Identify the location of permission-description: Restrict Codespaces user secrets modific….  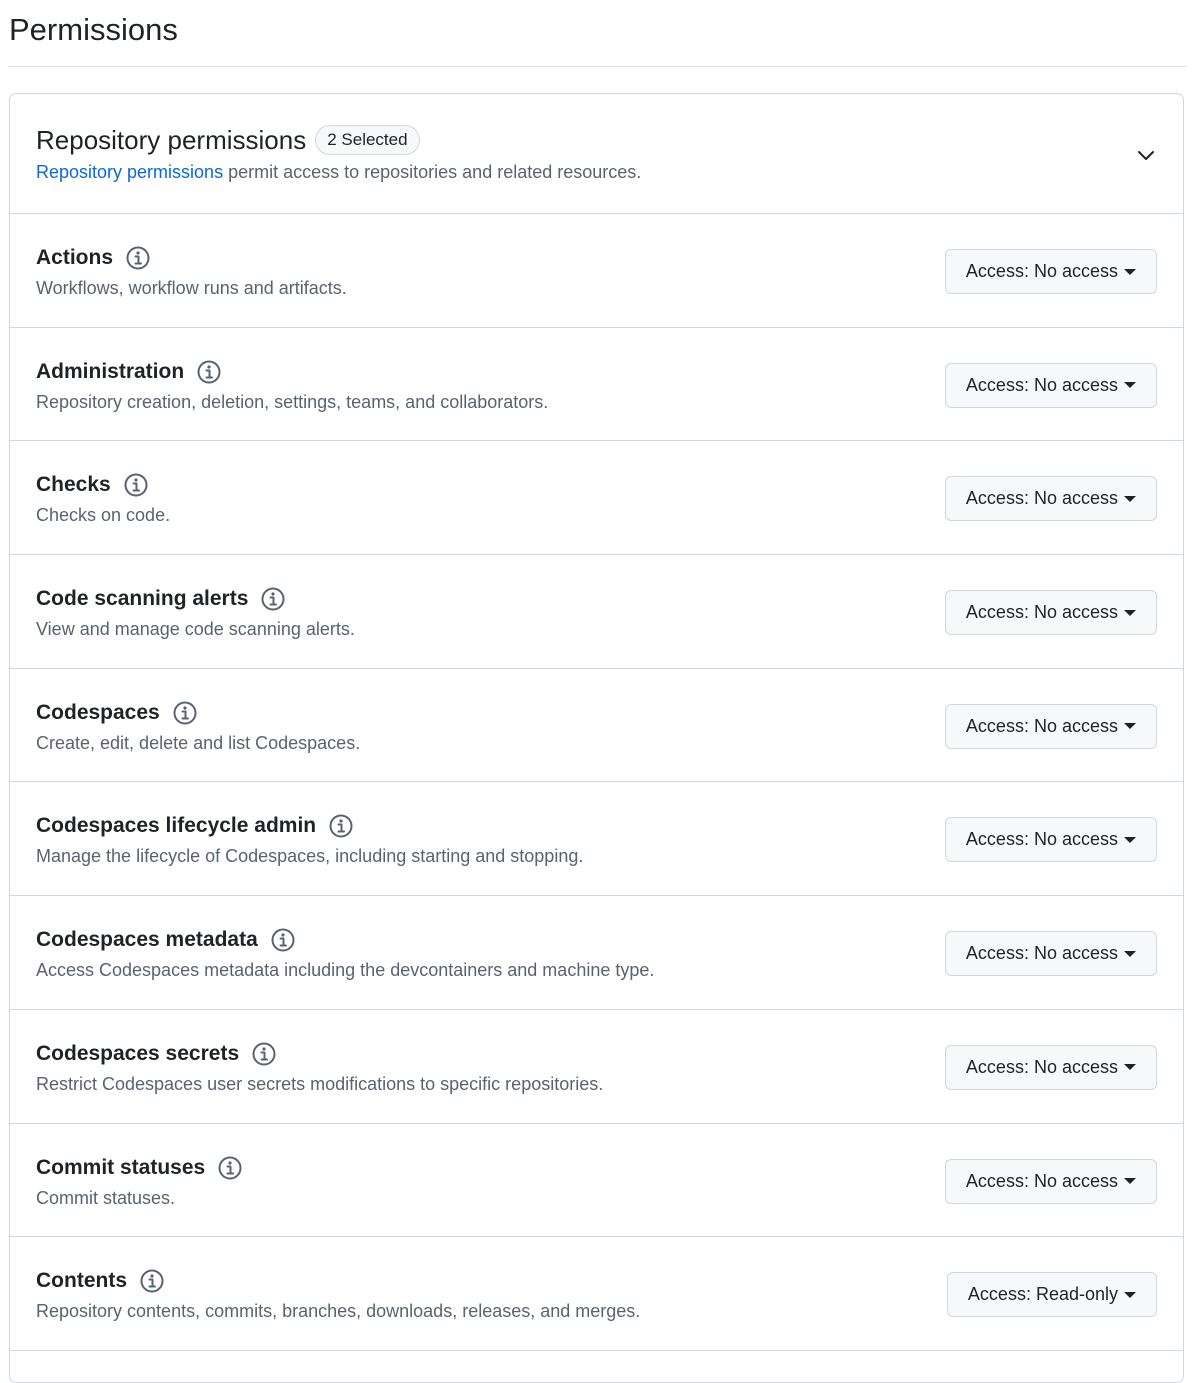
(320, 1083).